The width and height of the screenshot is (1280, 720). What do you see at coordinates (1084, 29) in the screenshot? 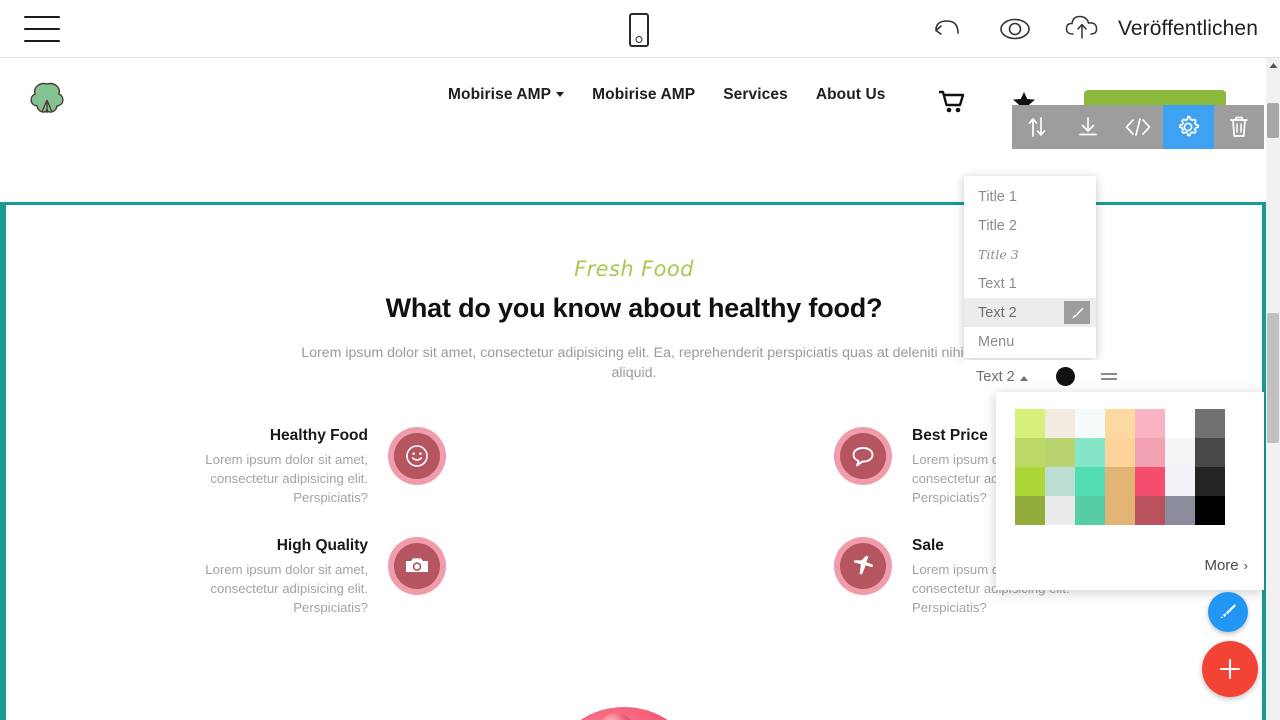
I see `cloud-upload-icon` at bounding box center [1084, 29].